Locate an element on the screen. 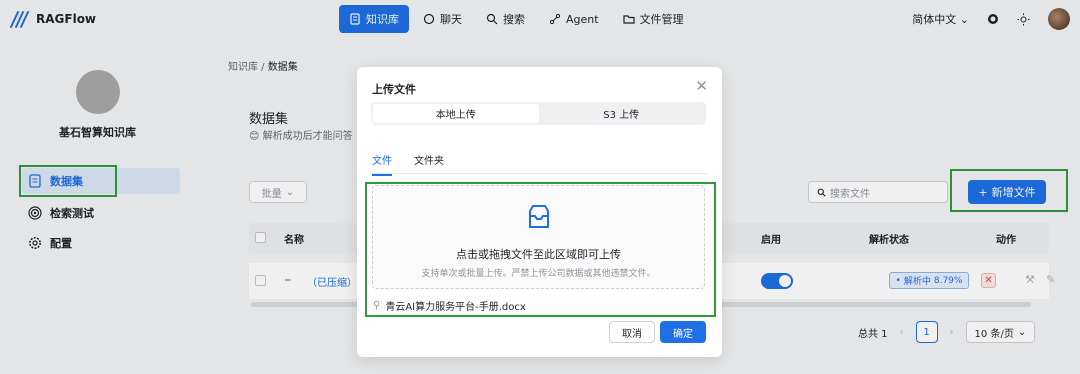 The width and height of the screenshot is (1080, 374). upload-source-segmented: 本地上传 S3 上传 is located at coordinates (538, 113).